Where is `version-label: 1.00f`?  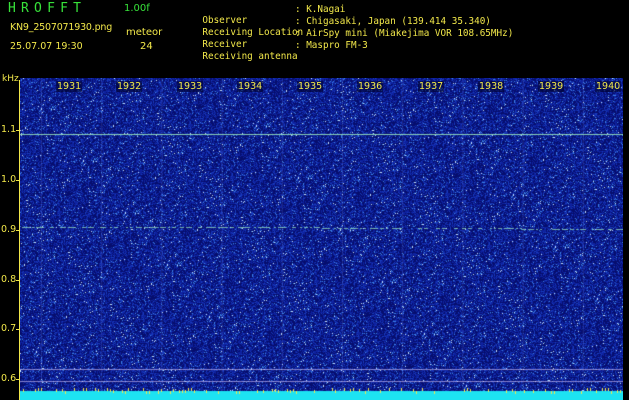 version-label: 1.00f is located at coordinates (137, 8).